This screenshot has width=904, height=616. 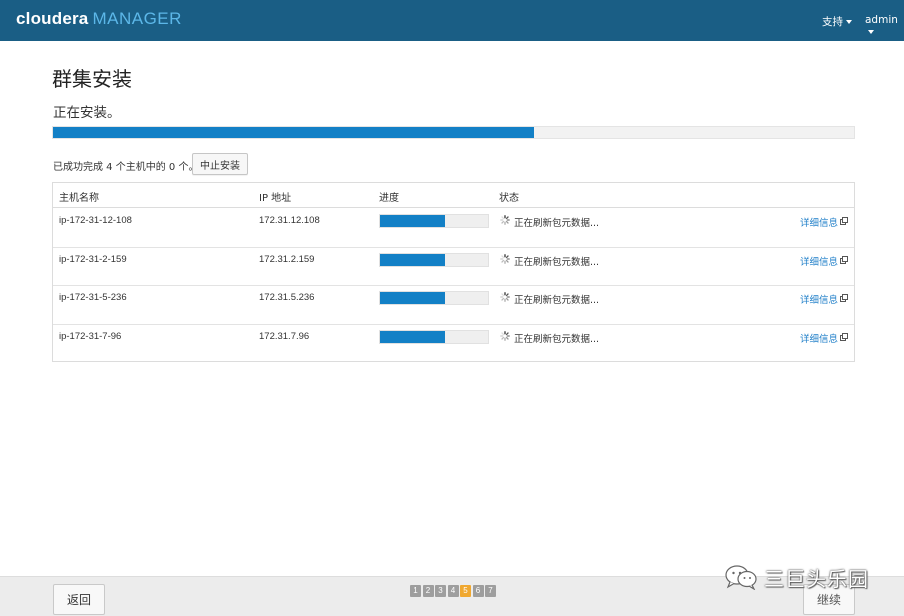 I want to click on wizard-step-4: 4, so click(x=453, y=591).